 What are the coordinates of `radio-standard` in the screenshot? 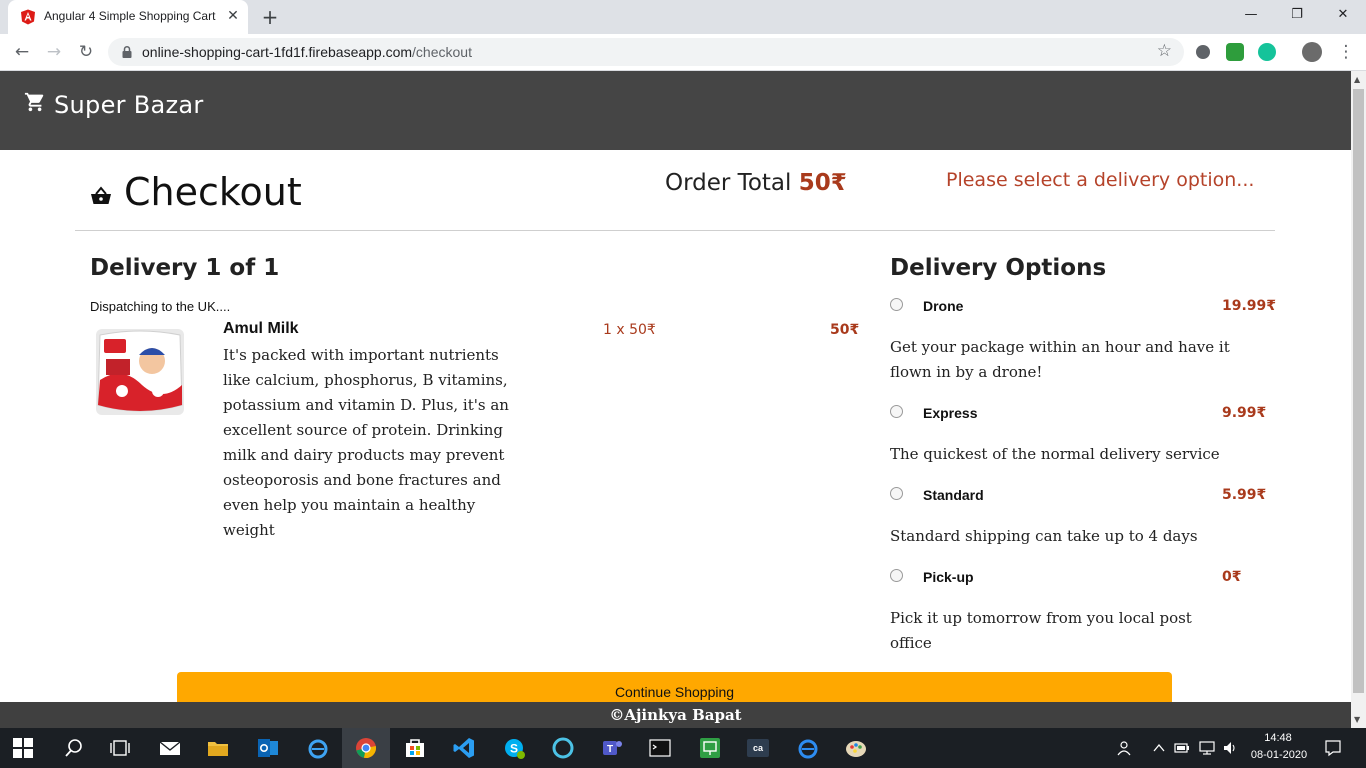 It's located at (896, 493).